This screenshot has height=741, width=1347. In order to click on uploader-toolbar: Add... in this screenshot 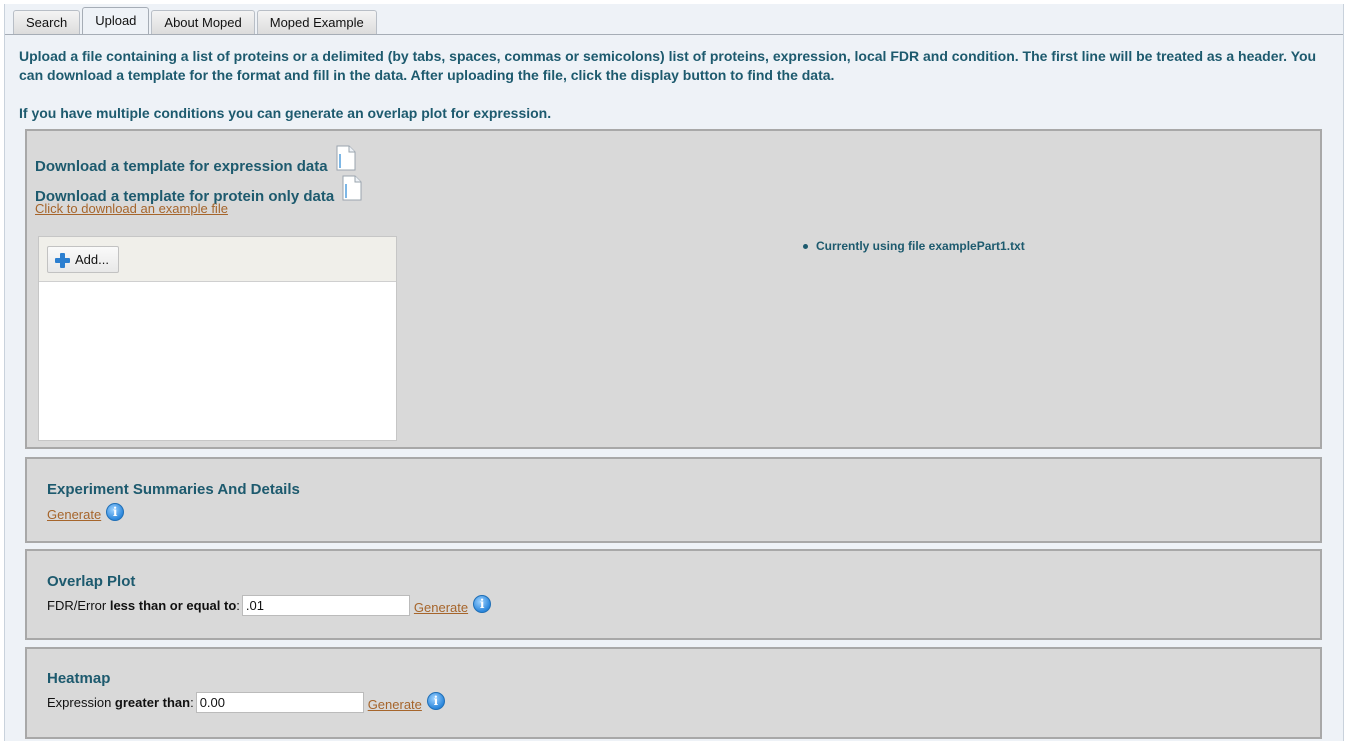, I will do `click(217, 259)`.